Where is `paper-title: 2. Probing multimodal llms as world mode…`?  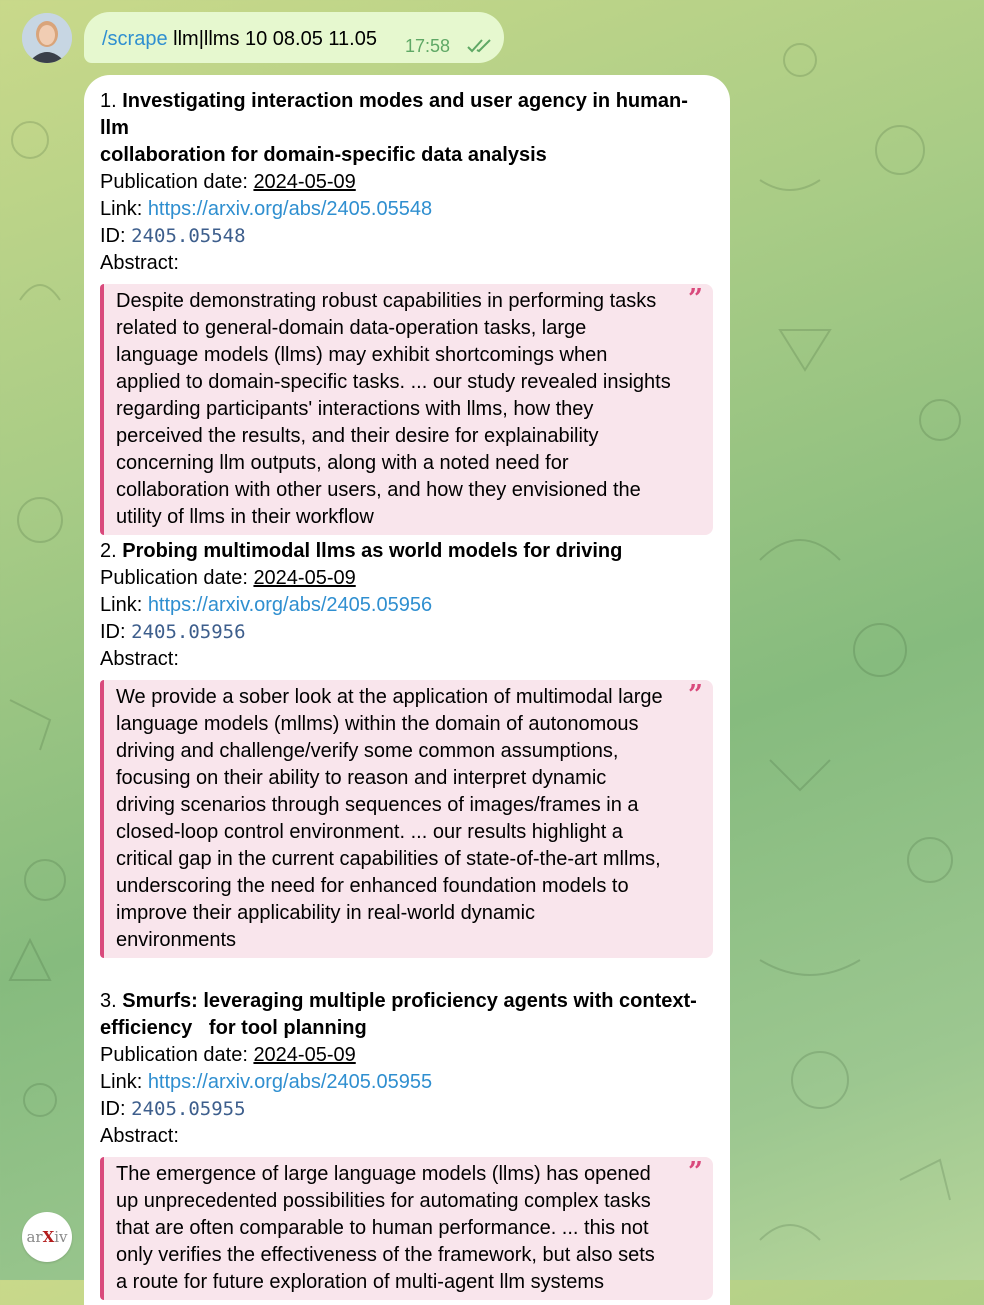 paper-title: 2. Probing multimodal llms as world mode… is located at coordinates (361, 551).